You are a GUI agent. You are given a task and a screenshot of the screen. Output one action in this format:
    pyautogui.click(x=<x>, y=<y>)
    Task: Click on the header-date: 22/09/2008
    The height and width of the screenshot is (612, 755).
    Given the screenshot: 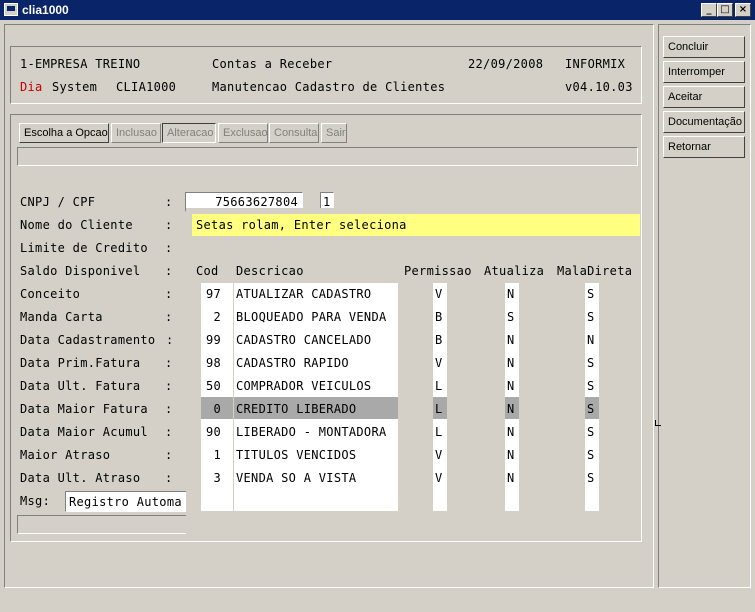 What is the action you would take?
    pyautogui.click(x=506, y=64)
    